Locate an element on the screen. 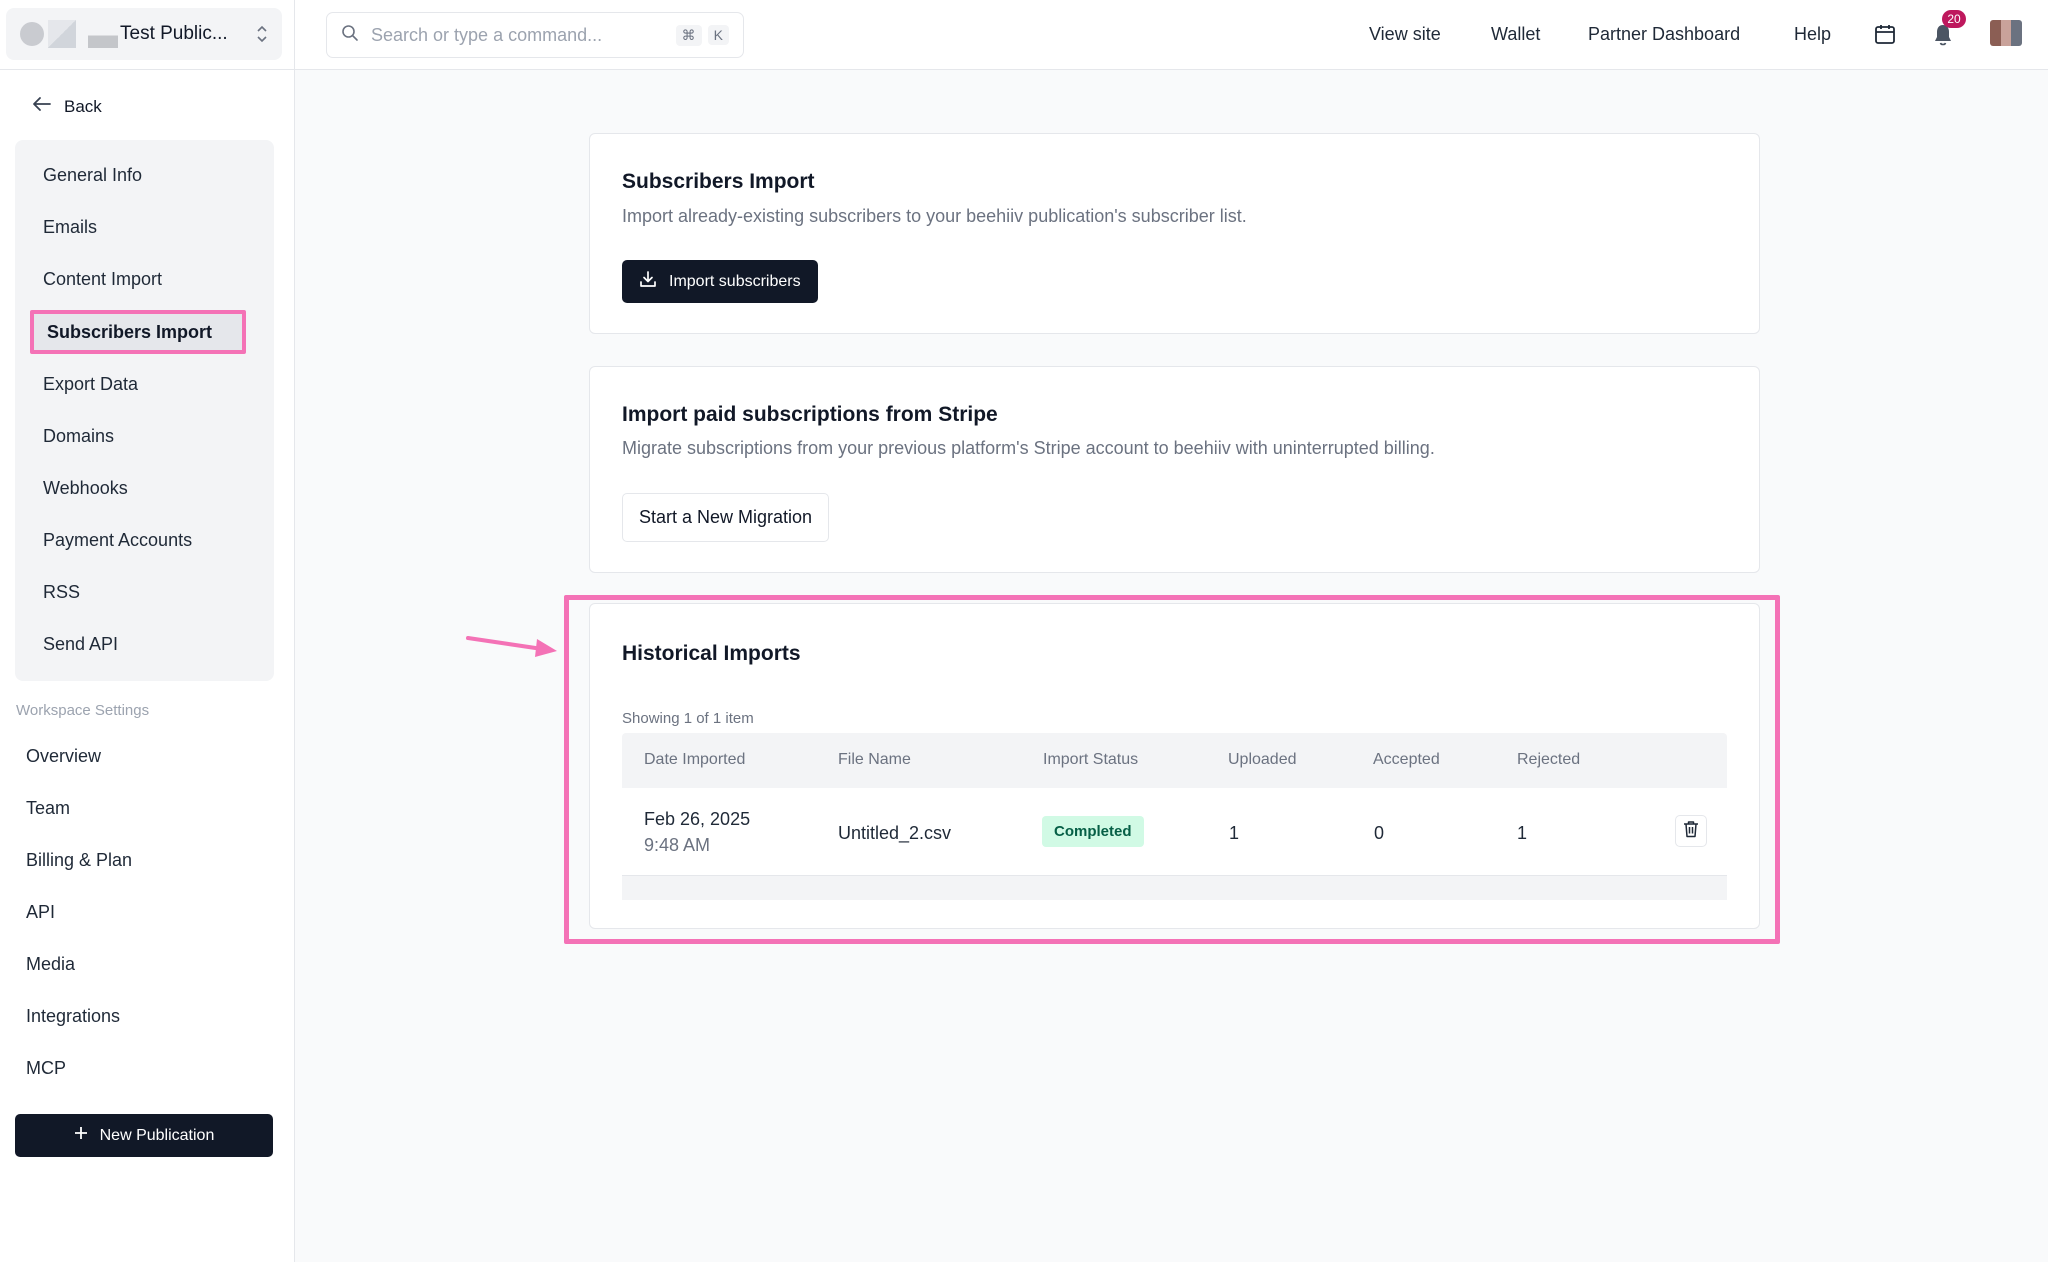  import-subscribers-button: Import subscribers is located at coordinates (720, 281).